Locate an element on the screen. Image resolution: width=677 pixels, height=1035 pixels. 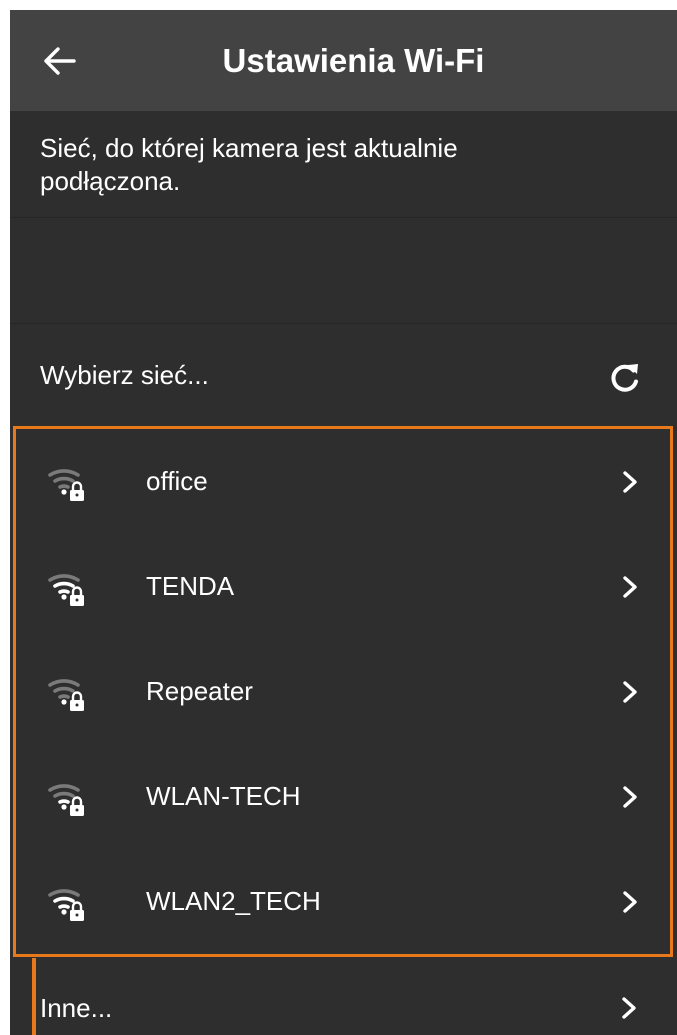
page-title: Ustawienia Wi-Fi is located at coordinates (353, 60).